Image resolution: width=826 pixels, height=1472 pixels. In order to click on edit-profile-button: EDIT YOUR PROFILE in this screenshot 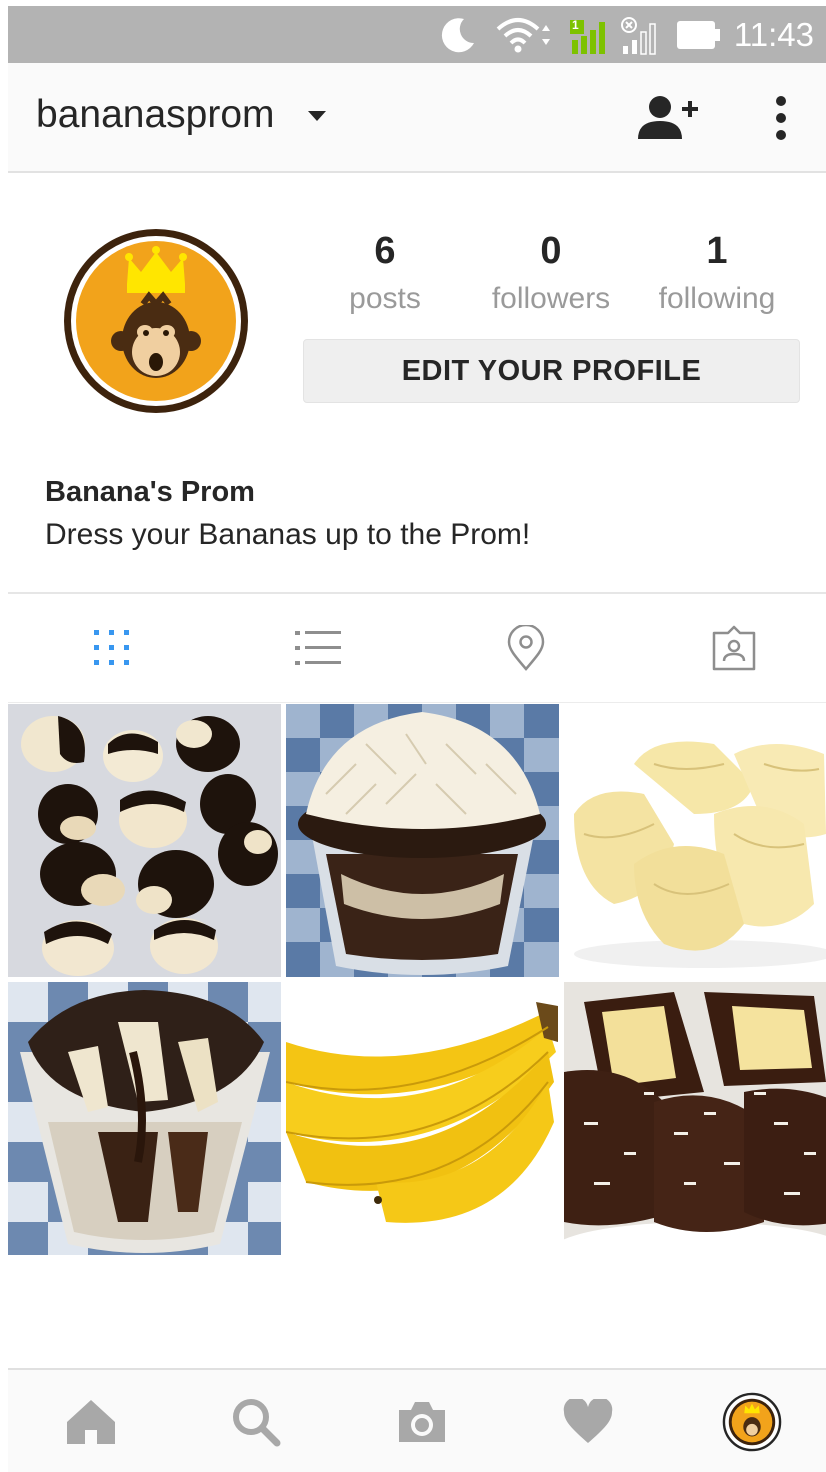, I will do `click(551, 371)`.